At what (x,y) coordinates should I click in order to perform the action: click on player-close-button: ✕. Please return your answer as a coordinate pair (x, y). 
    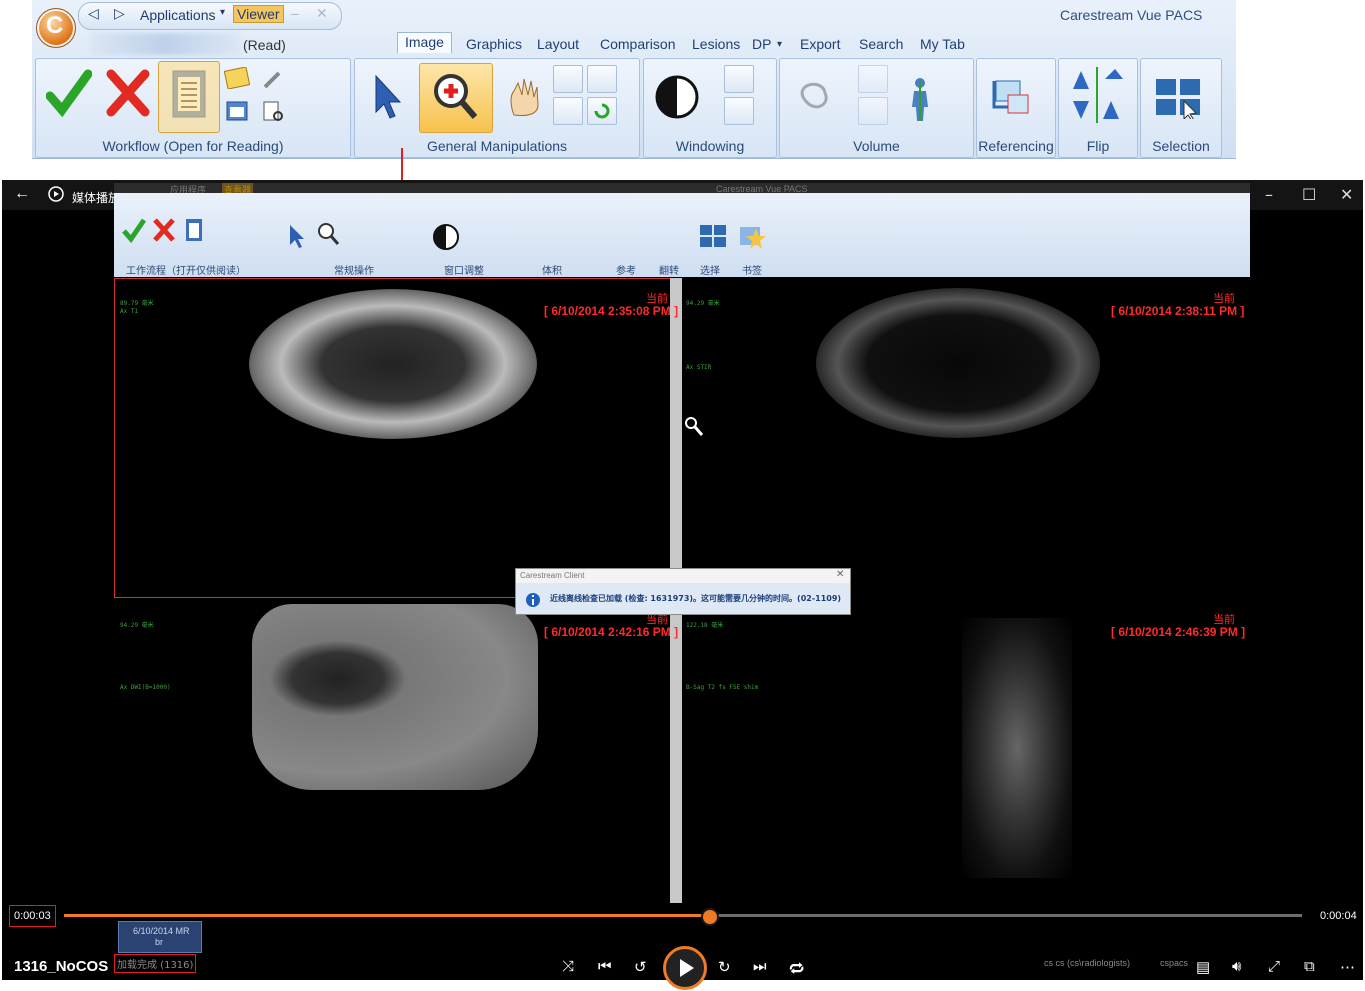
    Looking at the image, I should click on (1346, 194).